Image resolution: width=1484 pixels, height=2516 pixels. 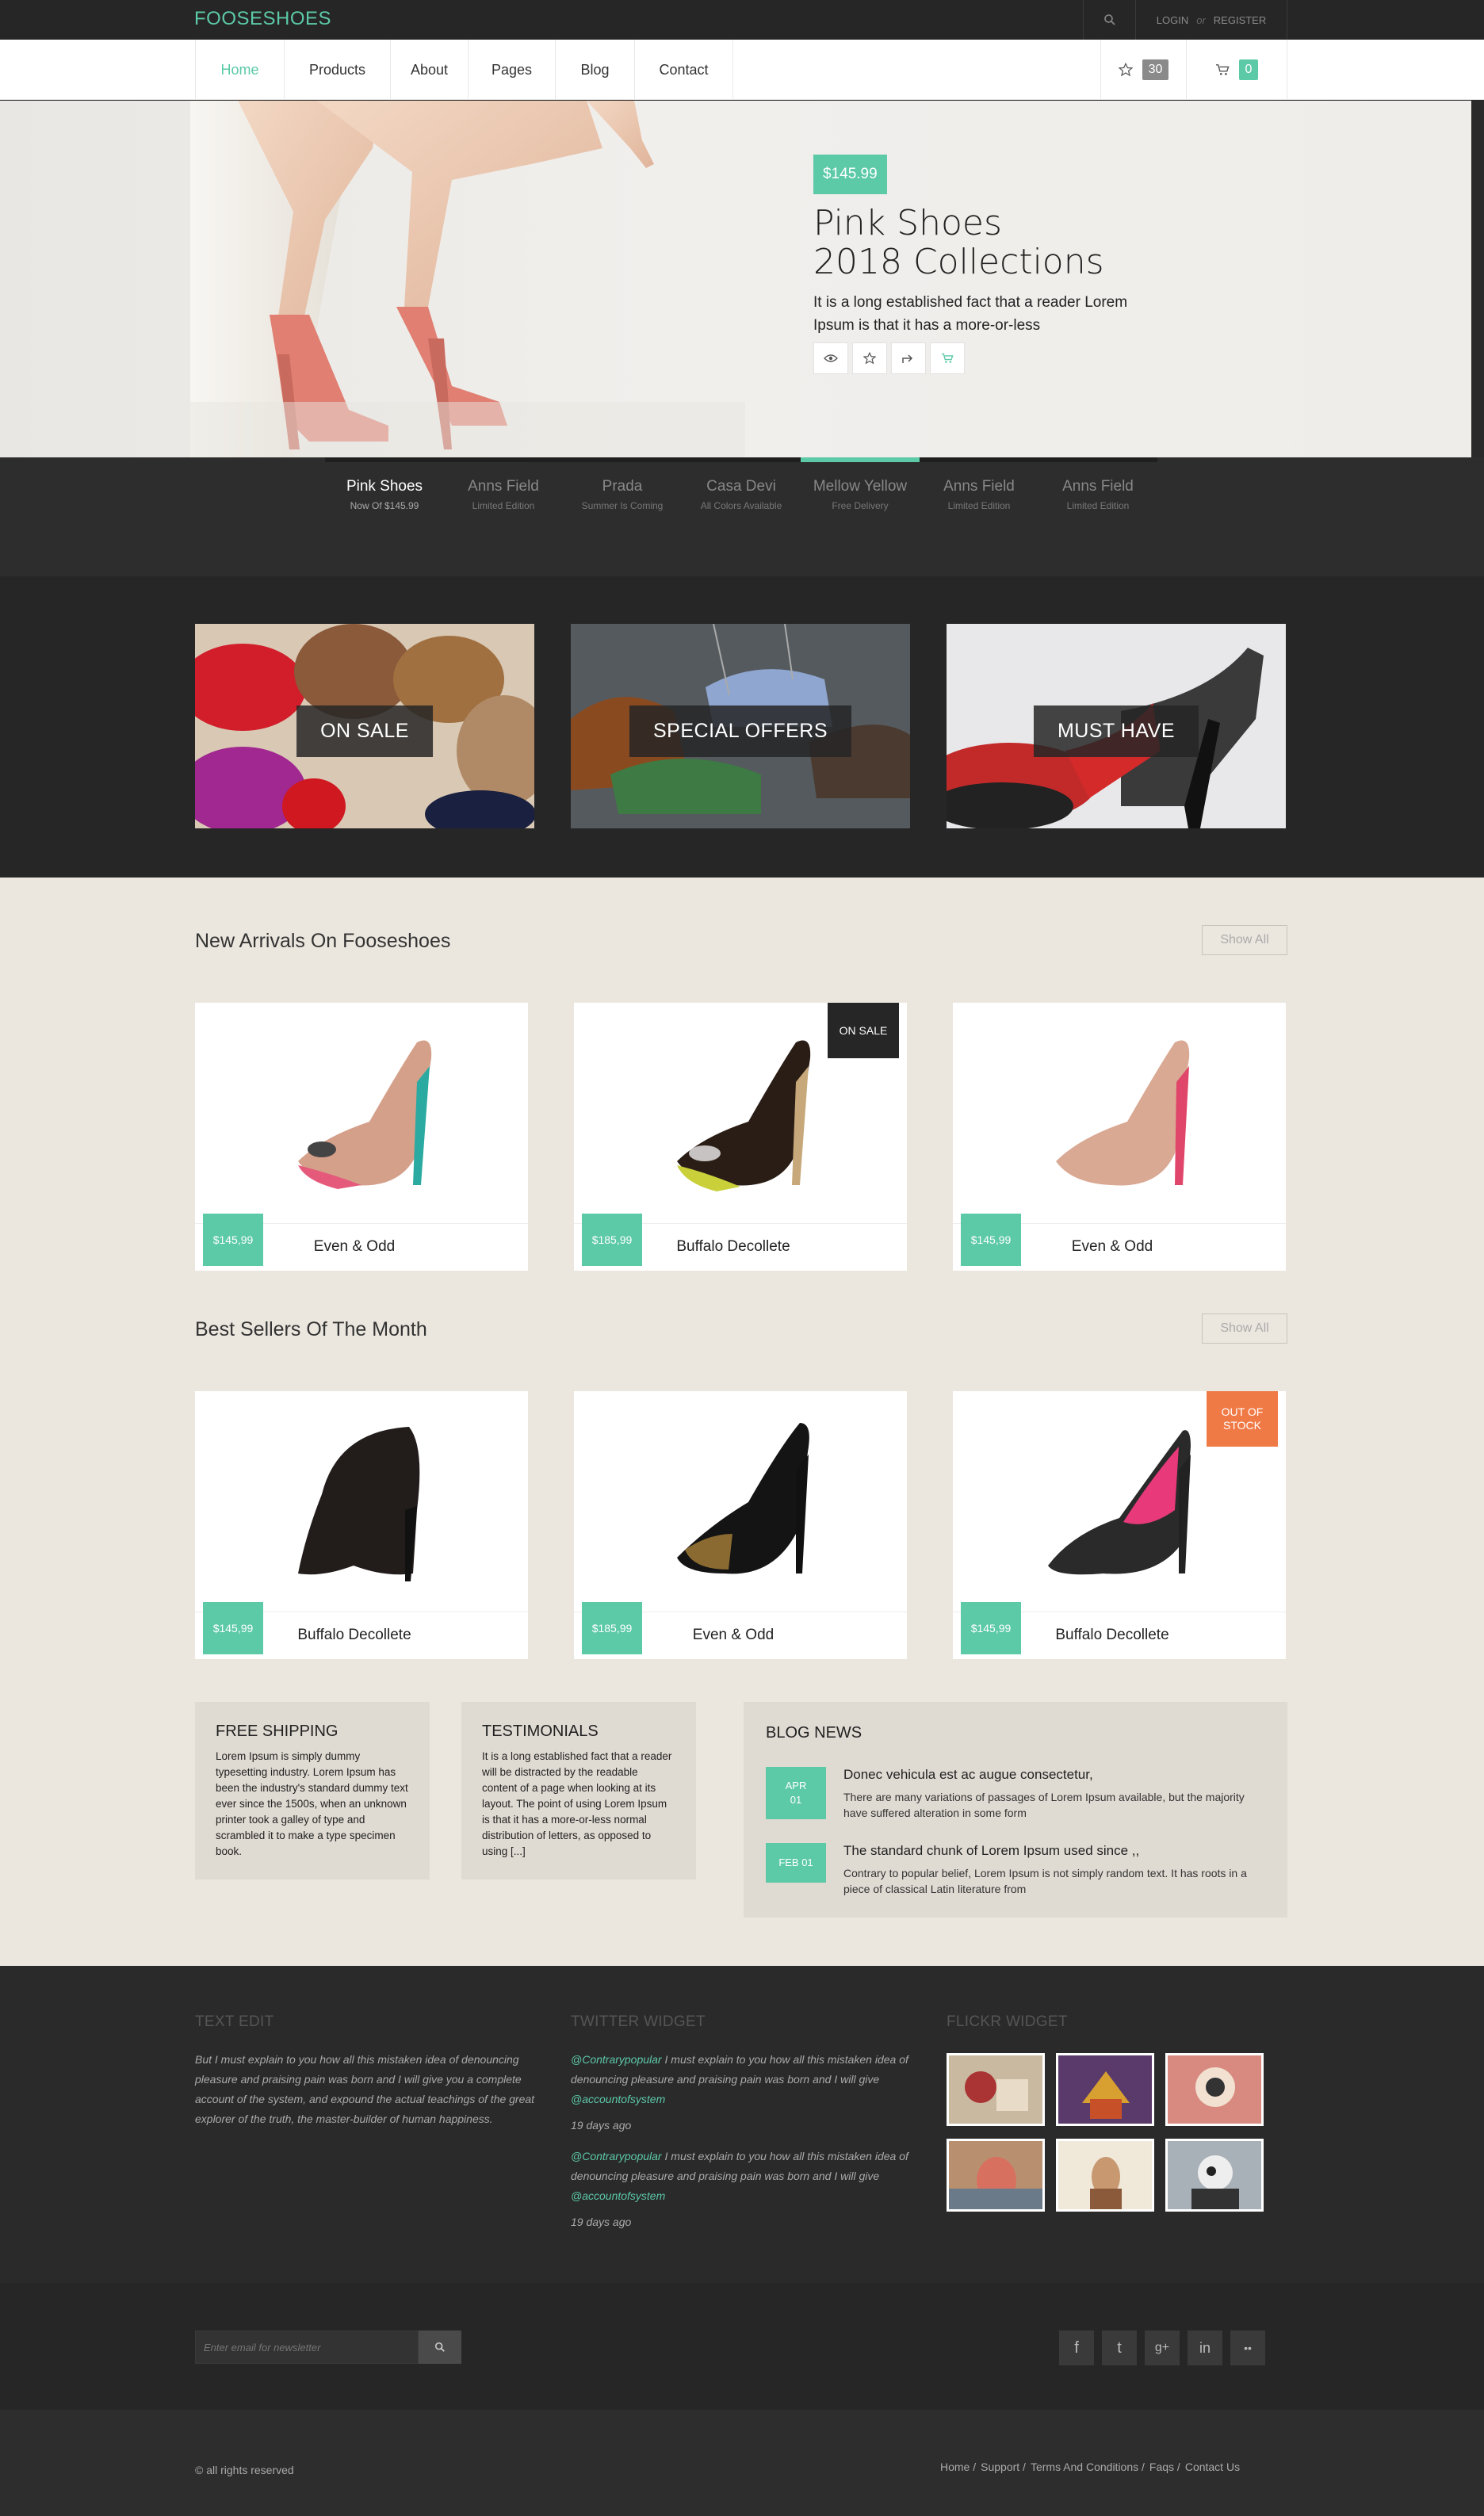 I want to click on cart-icon, so click(x=948, y=358).